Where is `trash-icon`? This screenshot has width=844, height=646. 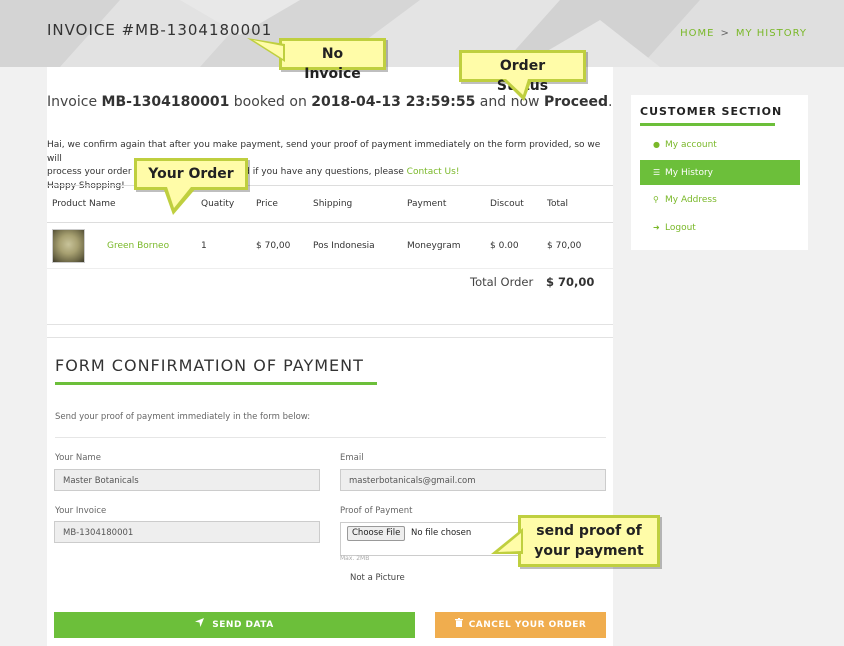 trash-icon is located at coordinates (458, 625).